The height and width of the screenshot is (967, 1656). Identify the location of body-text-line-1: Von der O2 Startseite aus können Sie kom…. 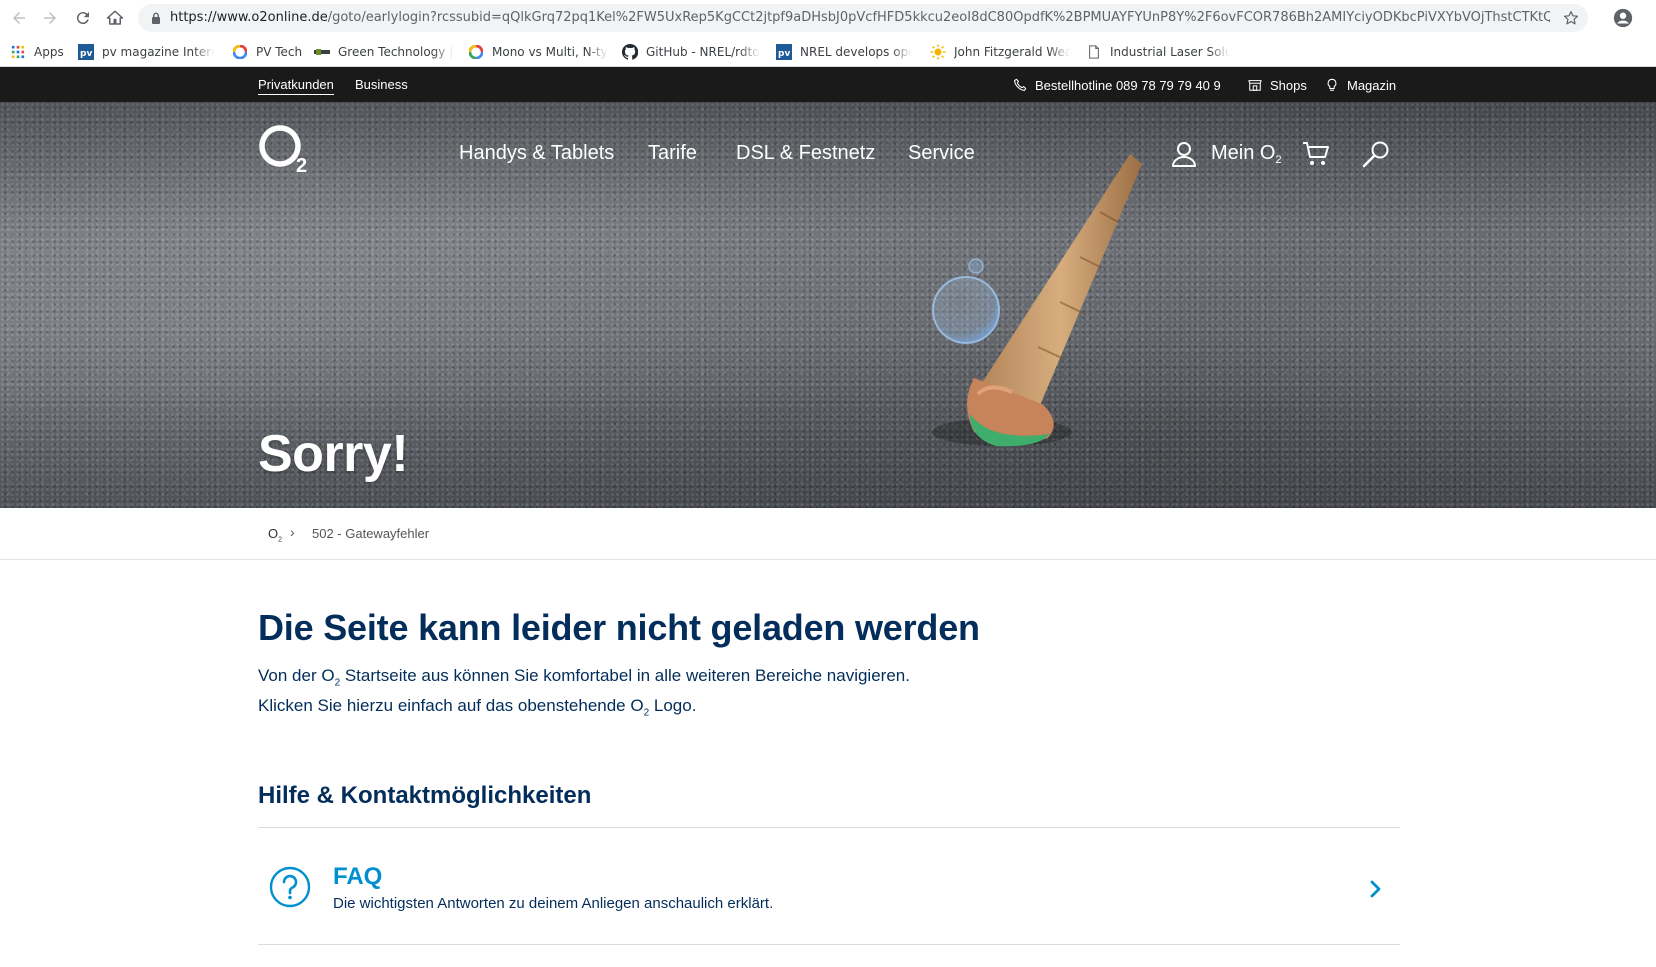
(584, 677).